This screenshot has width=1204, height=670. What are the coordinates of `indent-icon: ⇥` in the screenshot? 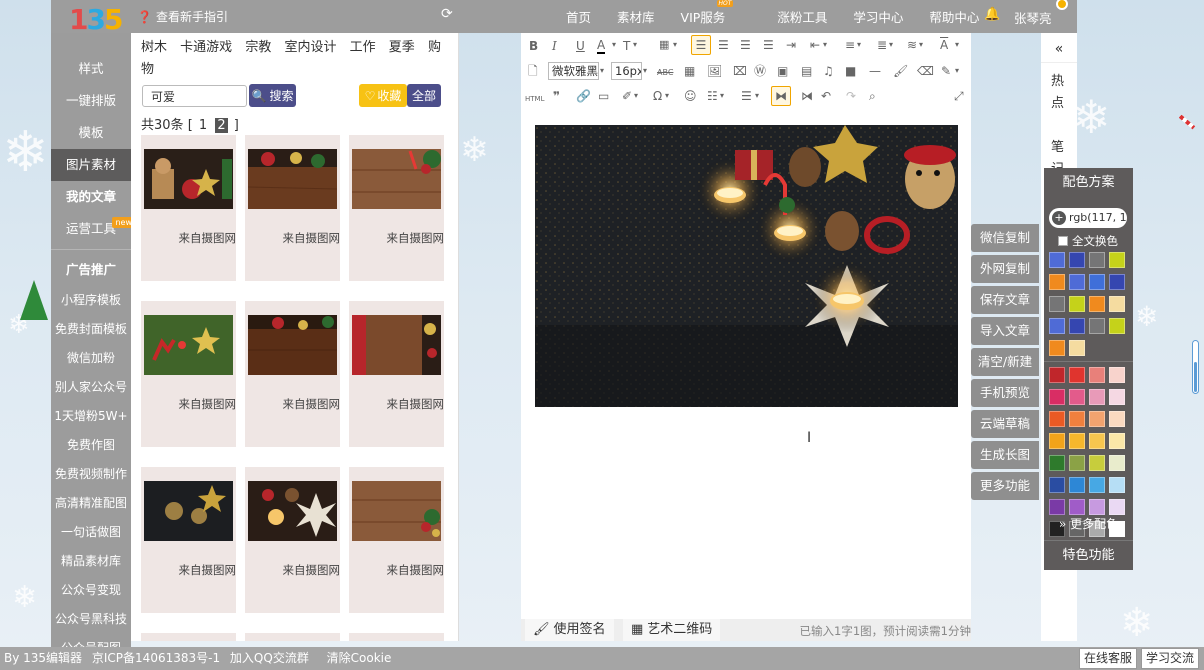 It's located at (791, 45).